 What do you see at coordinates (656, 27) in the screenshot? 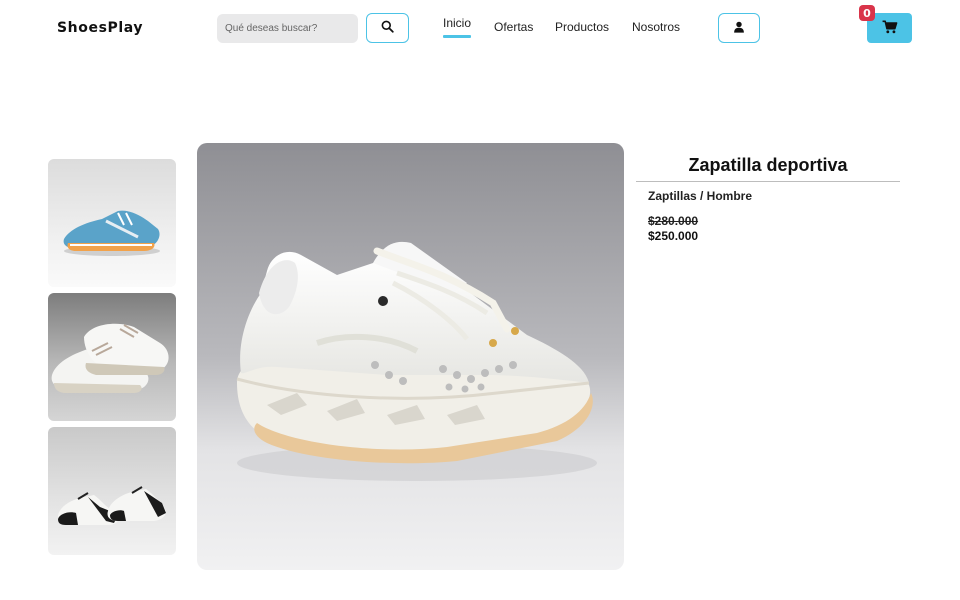
I see `nav-item-nosotros: Nosotros` at bounding box center [656, 27].